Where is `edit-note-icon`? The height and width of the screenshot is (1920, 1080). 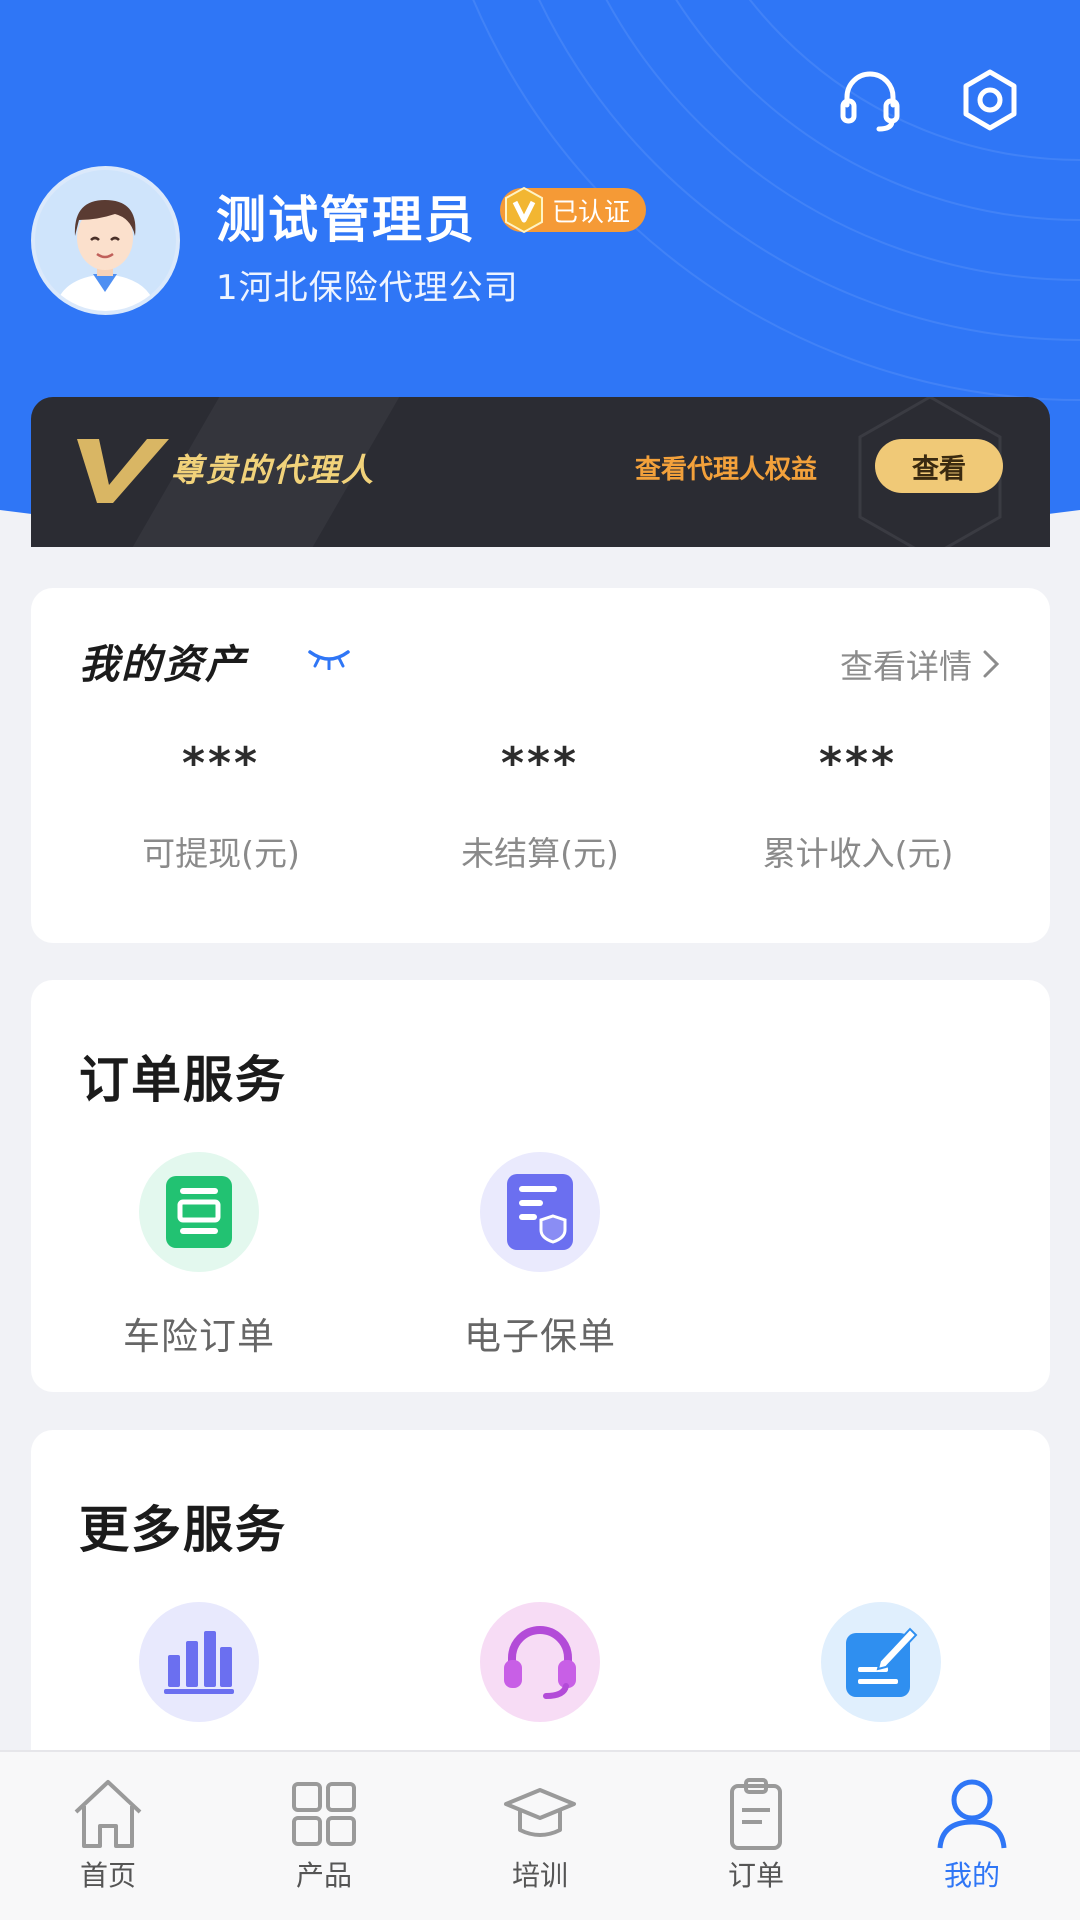
edit-note-icon is located at coordinates (881, 1662).